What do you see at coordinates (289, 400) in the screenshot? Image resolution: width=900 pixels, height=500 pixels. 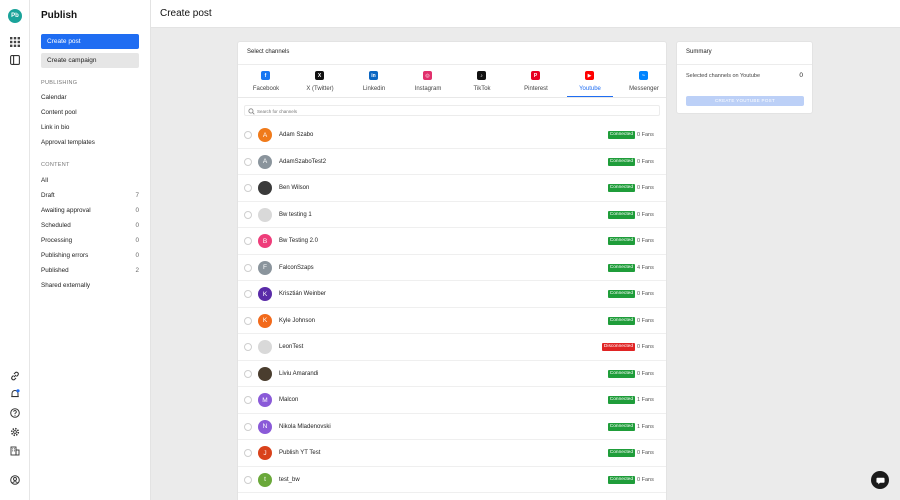 I see `channel-name: Malcon` at bounding box center [289, 400].